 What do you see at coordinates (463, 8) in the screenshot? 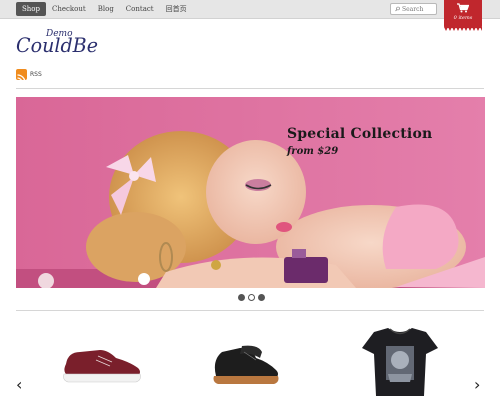
I see `cart-icon` at bounding box center [463, 8].